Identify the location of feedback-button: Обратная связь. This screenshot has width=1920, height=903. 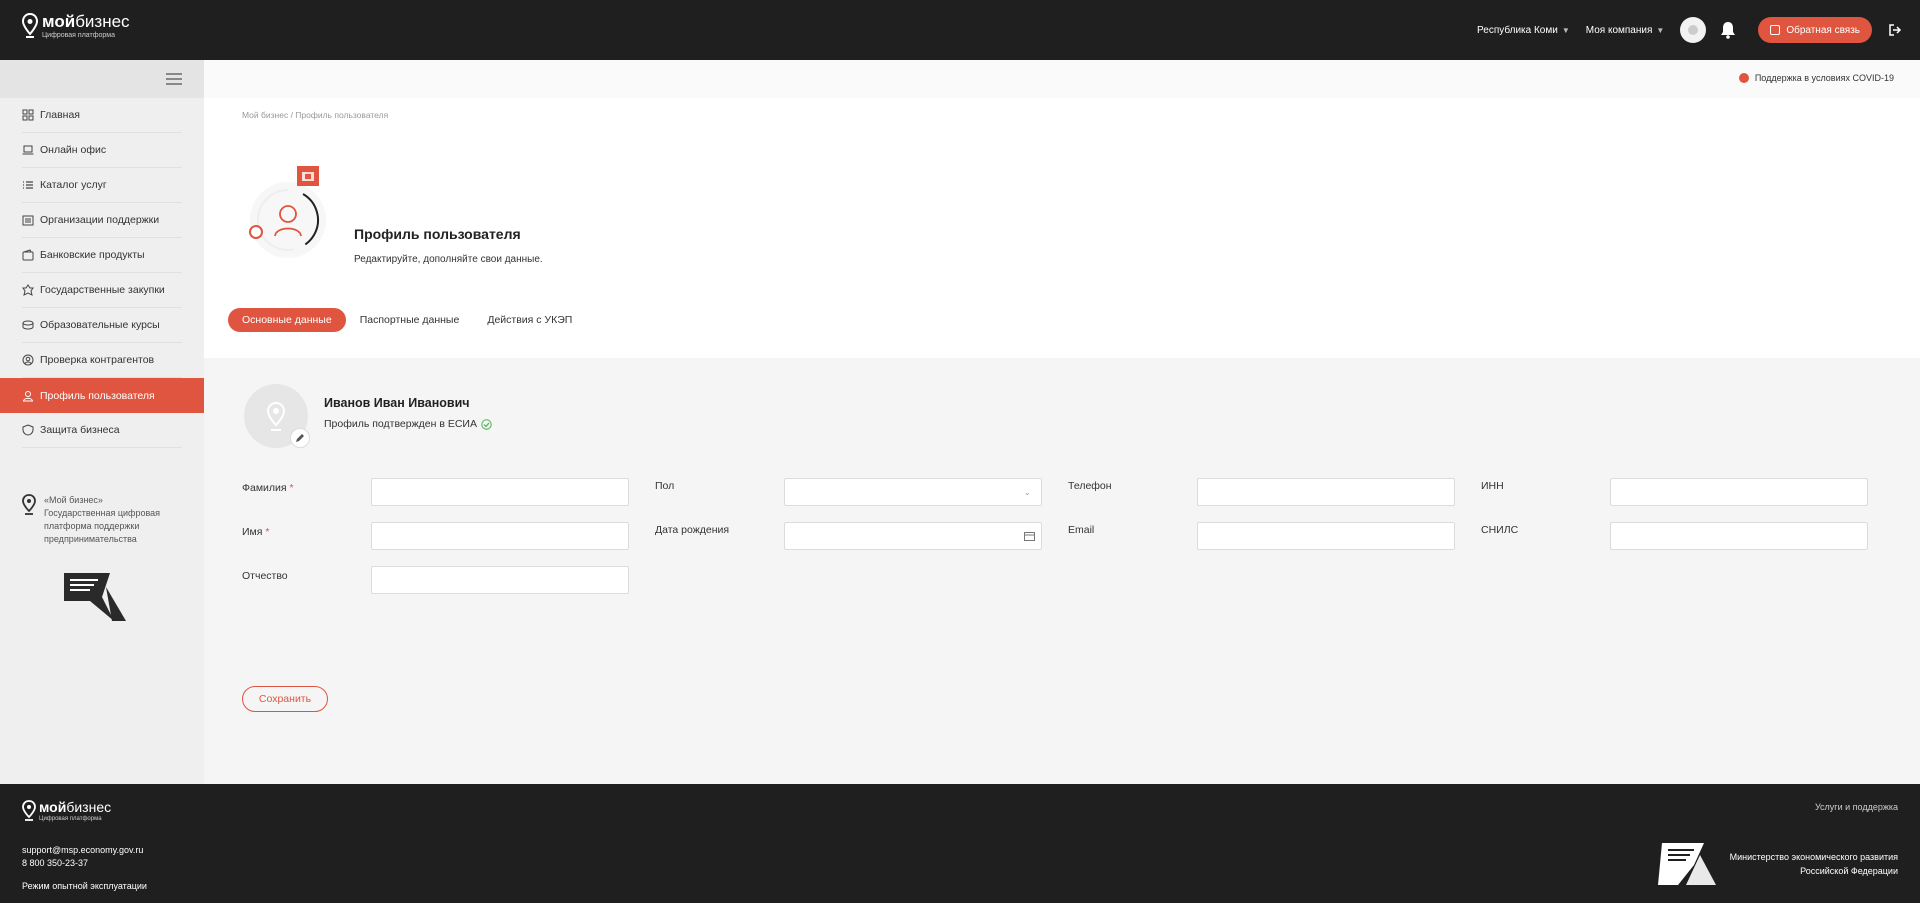
(1815, 30).